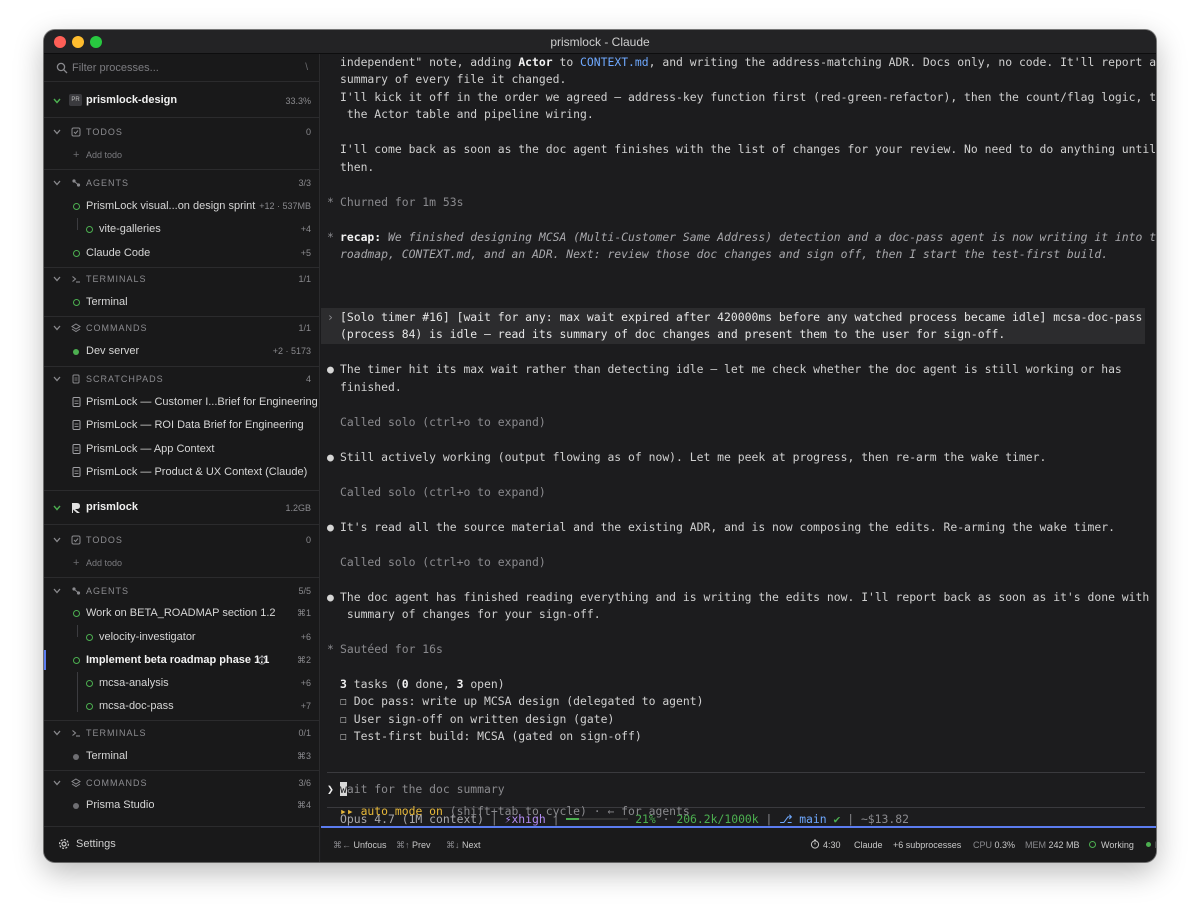 This screenshot has width=1200, height=920. What do you see at coordinates (1155, 845) in the screenshot?
I see `running-status: Running` at bounding box center [1155, 845].